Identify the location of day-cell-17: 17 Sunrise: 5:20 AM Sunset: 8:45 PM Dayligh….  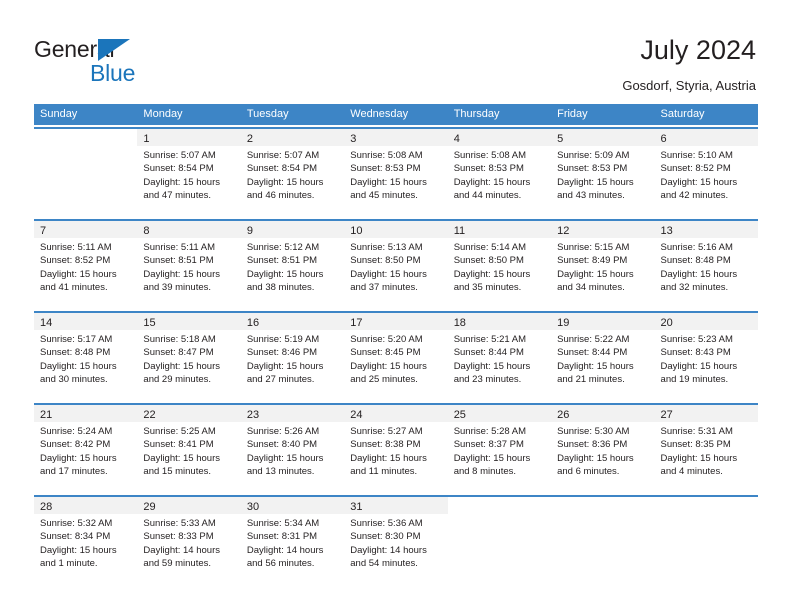
(396, 355).